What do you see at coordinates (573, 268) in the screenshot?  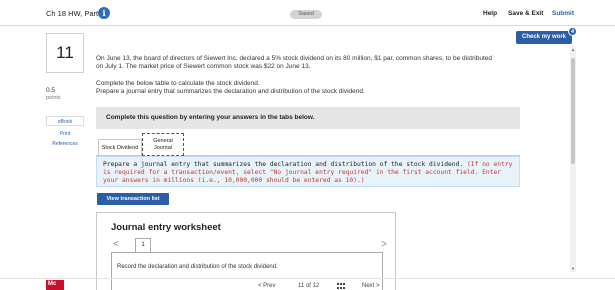 I see `scroll-down-arrow-icon: ▼` at bounding box center [573, 268].